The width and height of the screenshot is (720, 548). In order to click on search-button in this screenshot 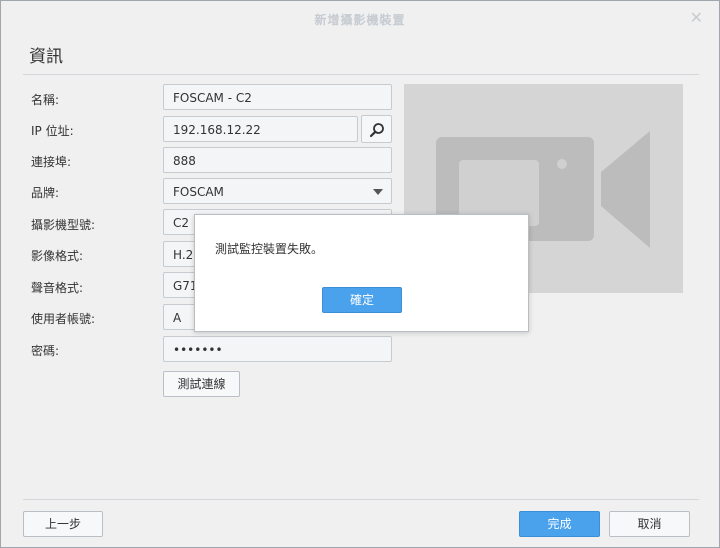, I will do `click(376, 129)`.